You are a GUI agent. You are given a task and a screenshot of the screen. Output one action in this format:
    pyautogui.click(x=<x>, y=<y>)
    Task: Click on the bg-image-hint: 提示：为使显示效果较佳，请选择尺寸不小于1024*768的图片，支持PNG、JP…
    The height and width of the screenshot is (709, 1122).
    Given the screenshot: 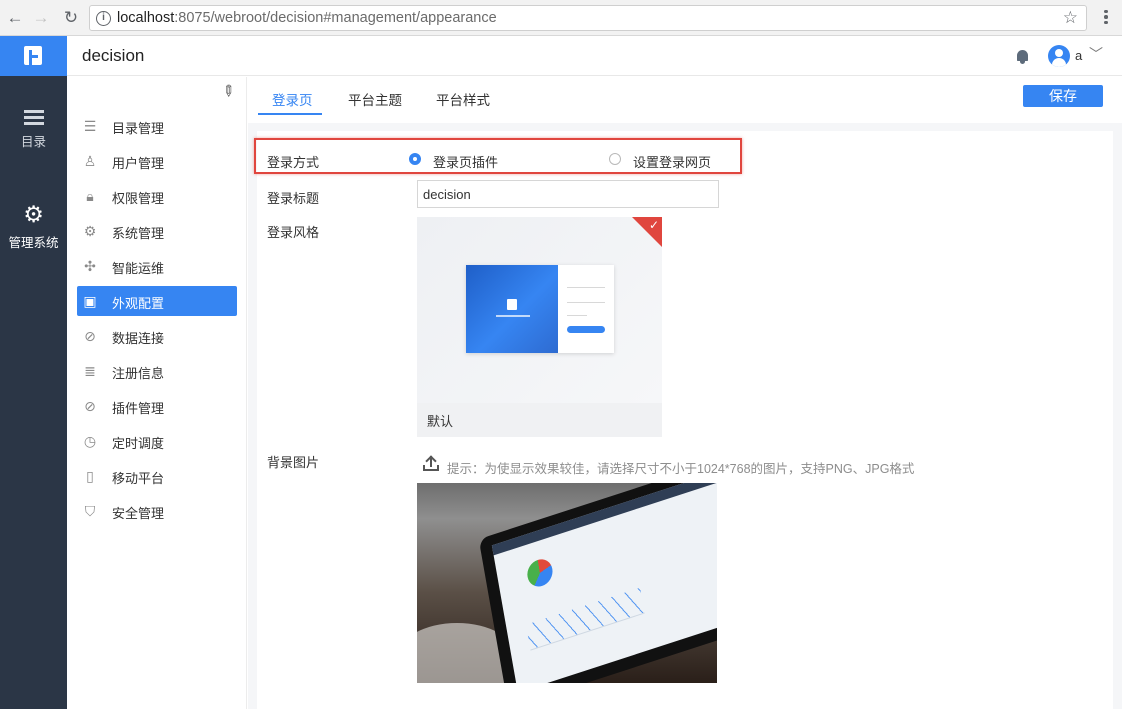 What is the action you would take?
    pyautogui.click(x=681, y=469)
    